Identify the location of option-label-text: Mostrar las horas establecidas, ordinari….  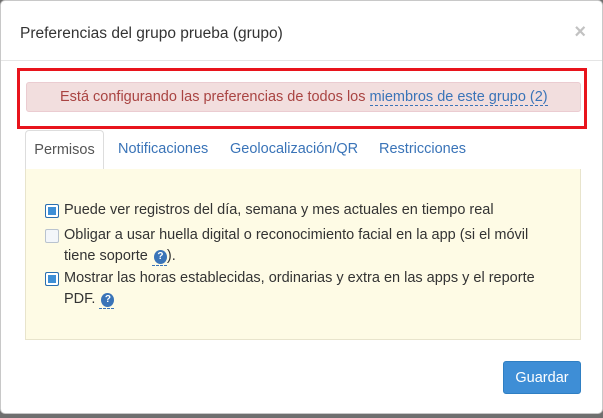
(299, 288).